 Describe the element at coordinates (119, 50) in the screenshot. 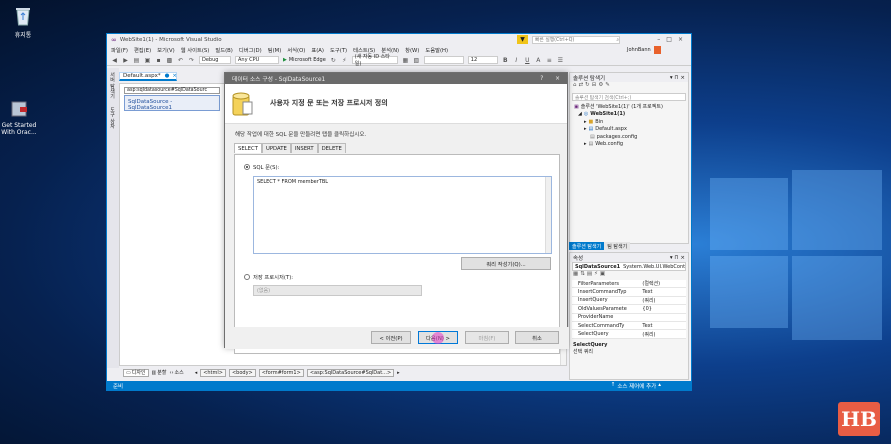

I see `menu-file: 파일(F)` at that location.